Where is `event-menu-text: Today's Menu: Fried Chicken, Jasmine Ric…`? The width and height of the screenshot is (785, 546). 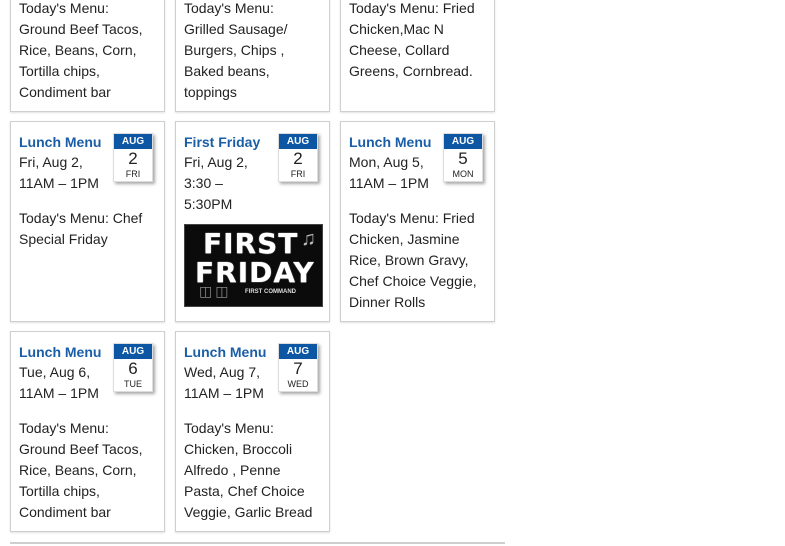 event-menu-text: Today's Menu: Fried Chicken, Jasmine Ric… is located at coordinates (413, 260).